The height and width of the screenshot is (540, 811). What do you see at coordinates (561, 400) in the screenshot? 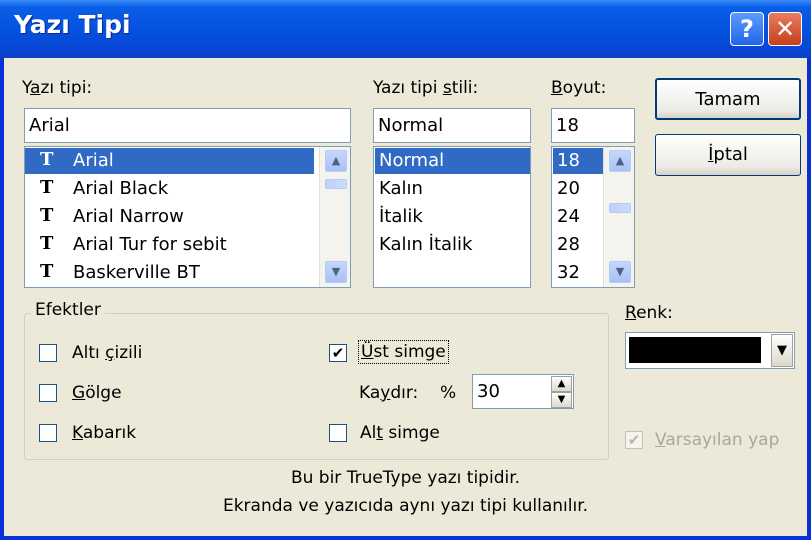
I see `spin-down-icon: ▼` at bounding box center [561, 400].